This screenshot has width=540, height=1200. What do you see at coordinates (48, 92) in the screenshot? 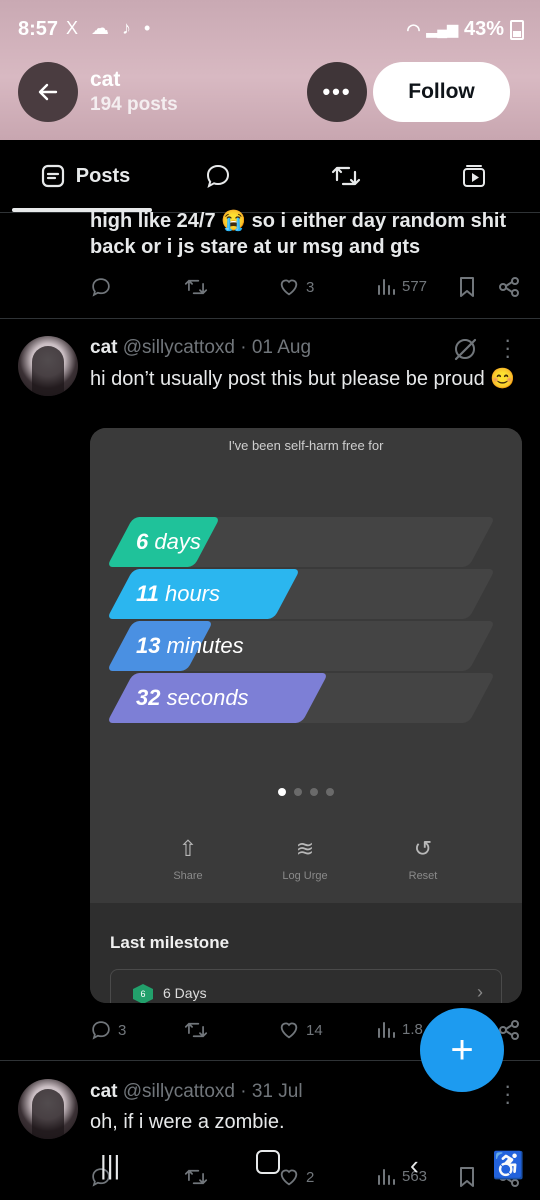
I see `back-button` at bounding box center [48, 92].